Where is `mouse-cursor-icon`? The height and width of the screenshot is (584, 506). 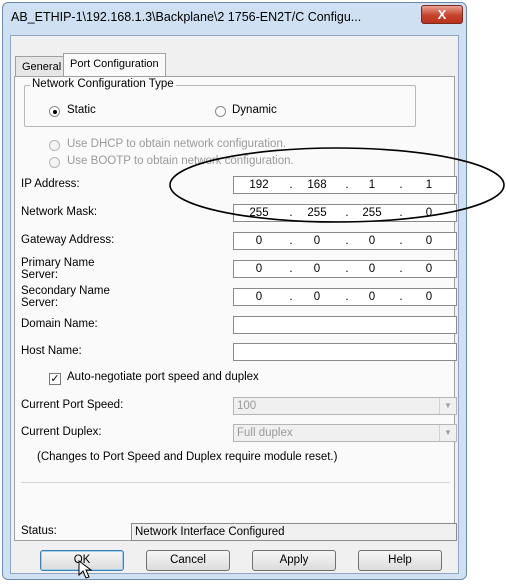
mouse-cursor-icon is located at coordinates (85, 569).